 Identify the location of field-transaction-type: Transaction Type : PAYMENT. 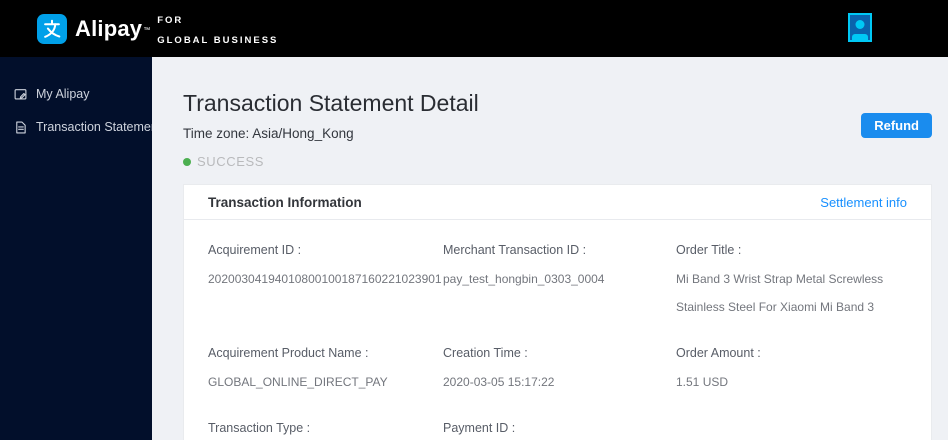
(325, 430).